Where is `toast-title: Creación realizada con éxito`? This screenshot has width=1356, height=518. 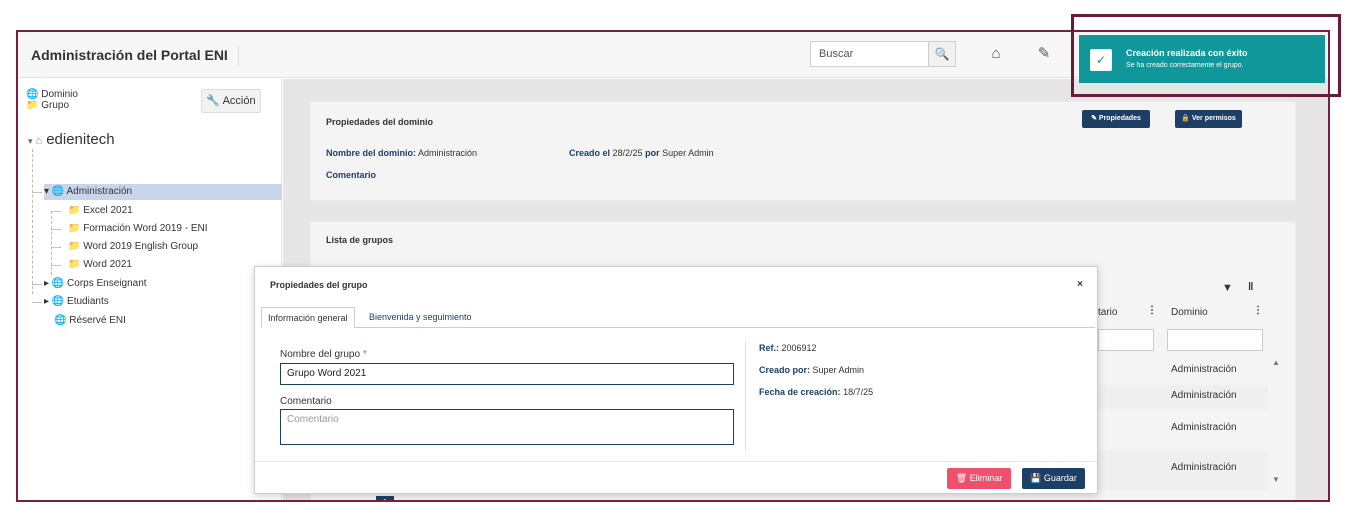 toast-title: Creación realizada con éxito is located at coordinates (1187, 53).